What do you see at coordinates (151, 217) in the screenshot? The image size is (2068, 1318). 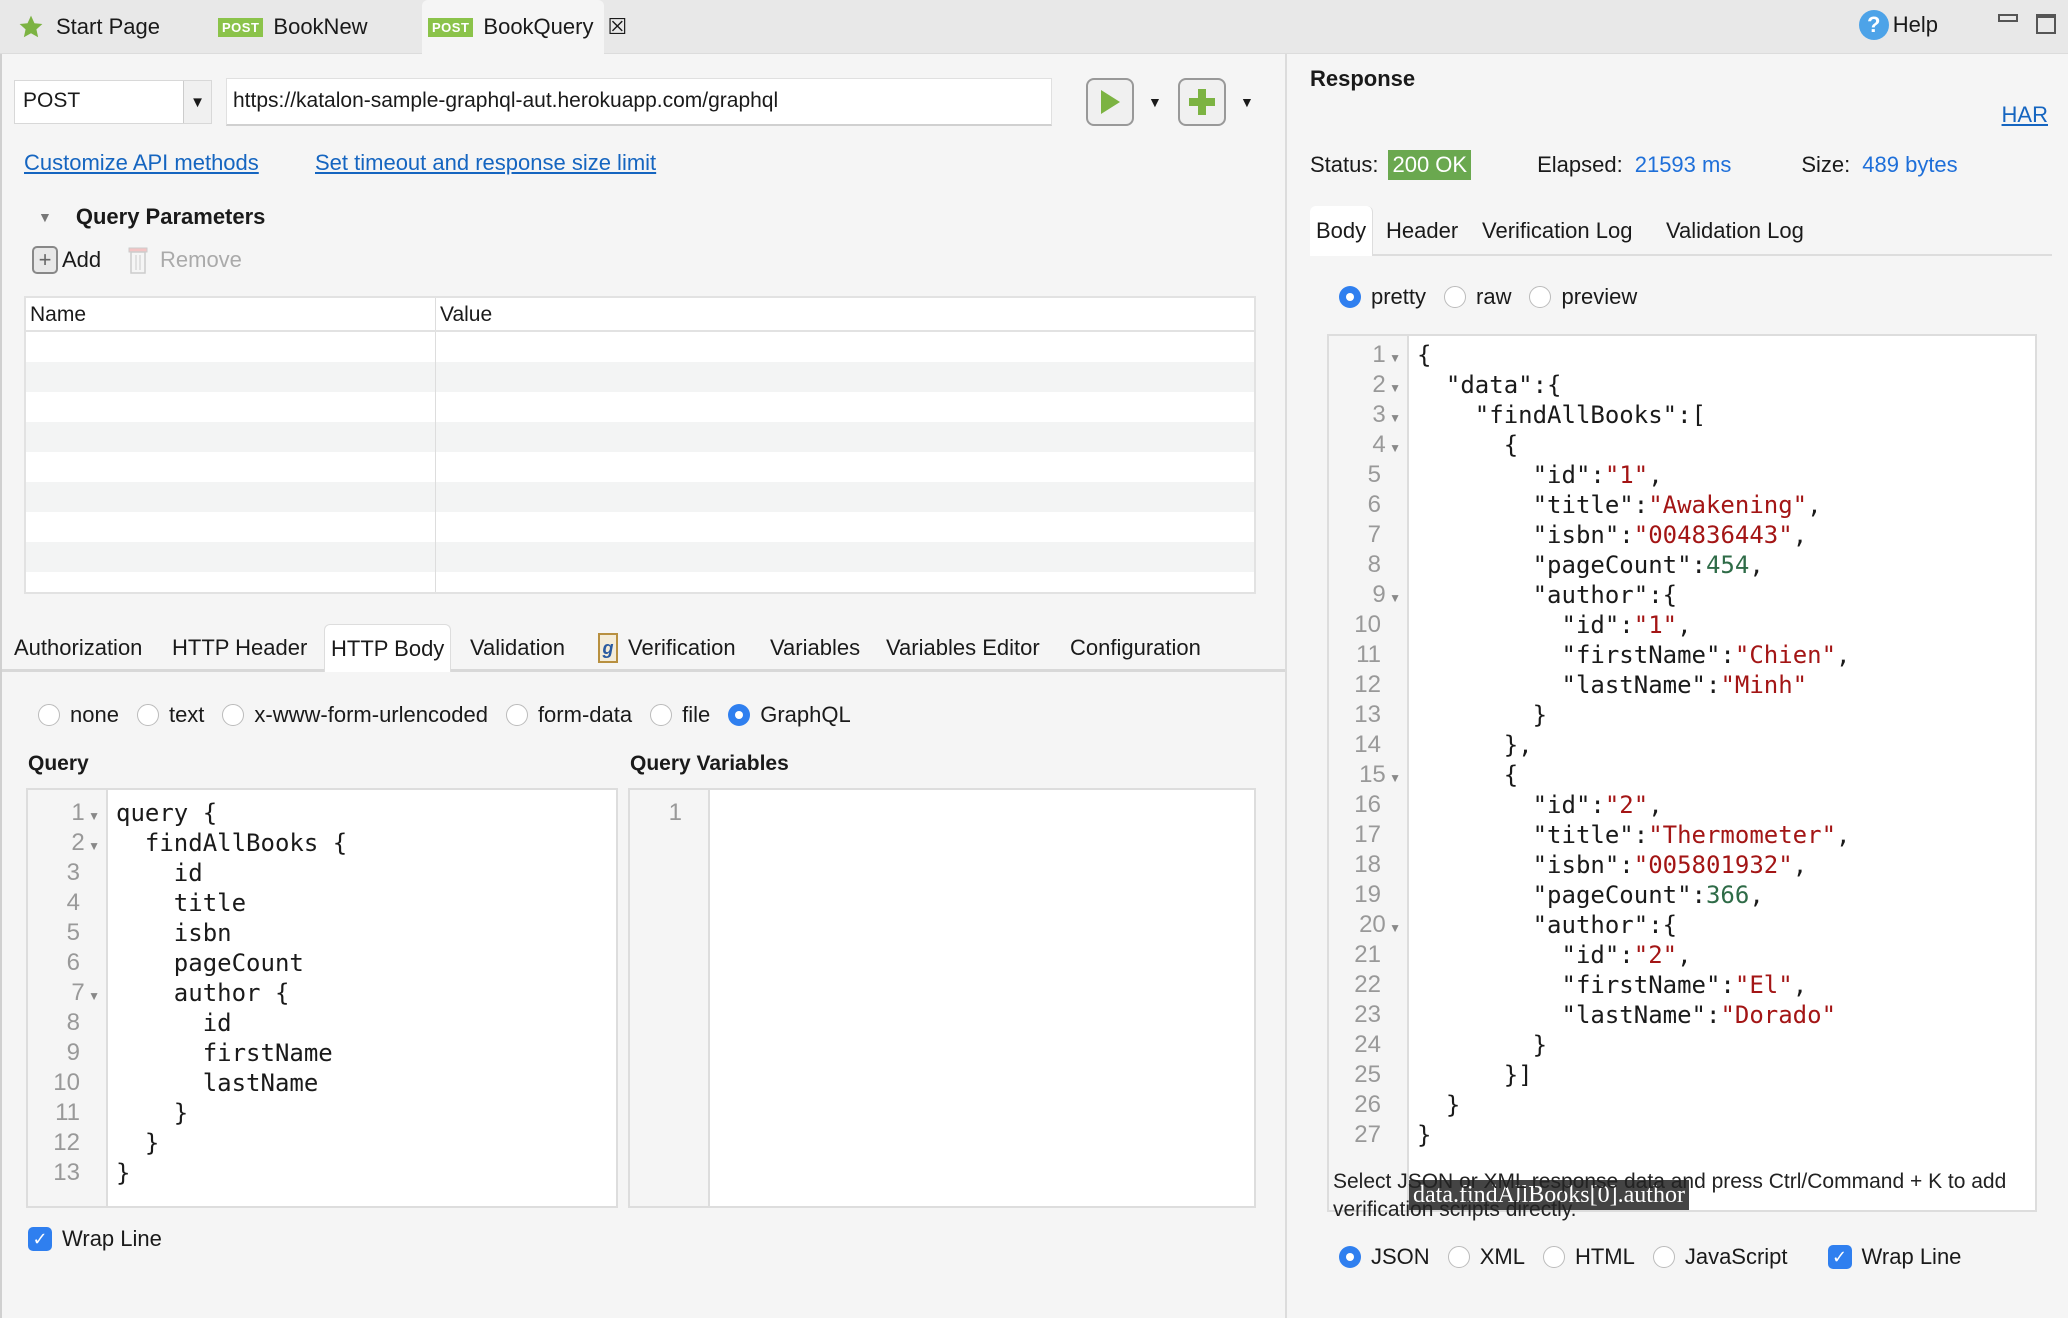 I see `query-parameters-header: ▼ Query Parameters` at bounding box center [151, 217].